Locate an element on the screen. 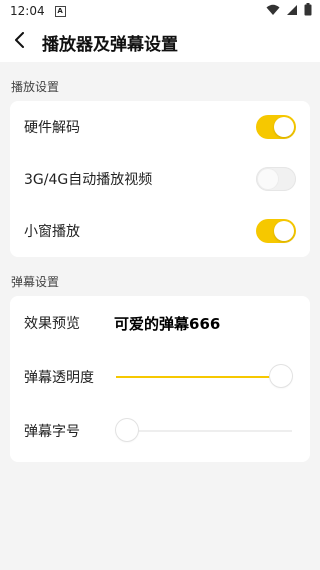 The image size is (320, 570). app-header: 播放器及弹幕设置 is located at coordinates (160, 42).